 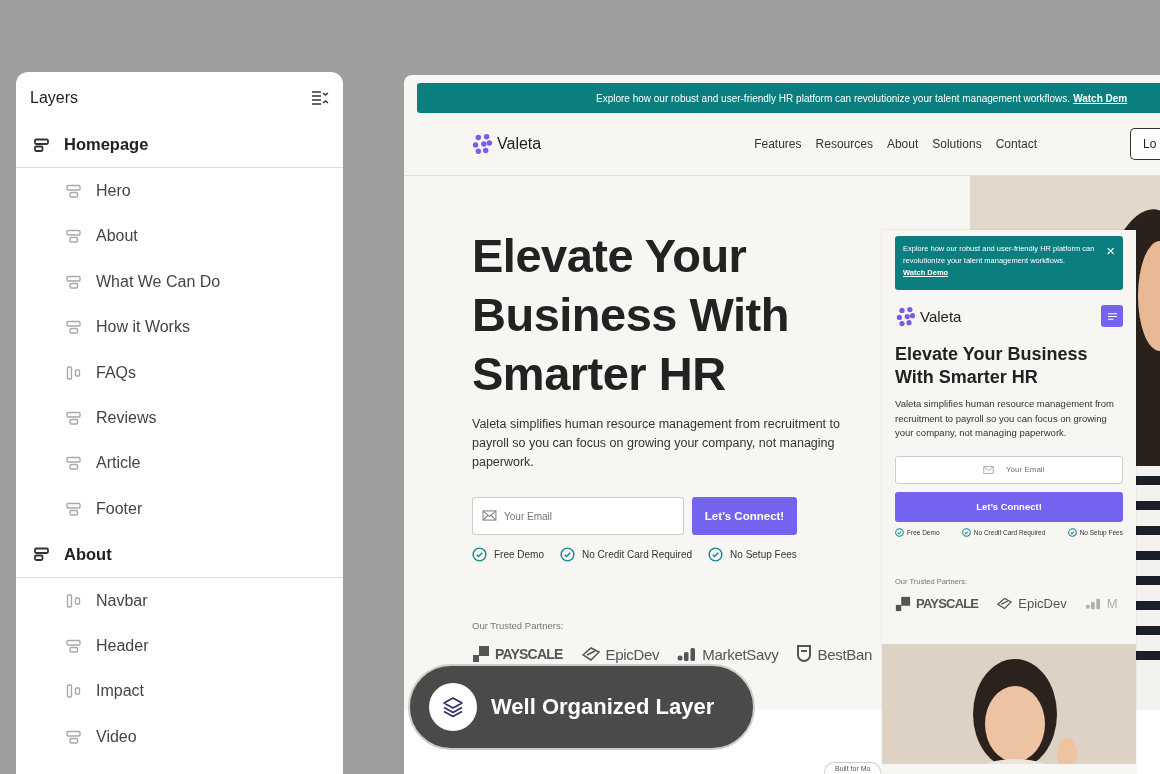 What do you see at coordinates (518, 625) in the screenshot?
I see `partners-label: Our Trusted Partners:` at bounding box center [518, 625].